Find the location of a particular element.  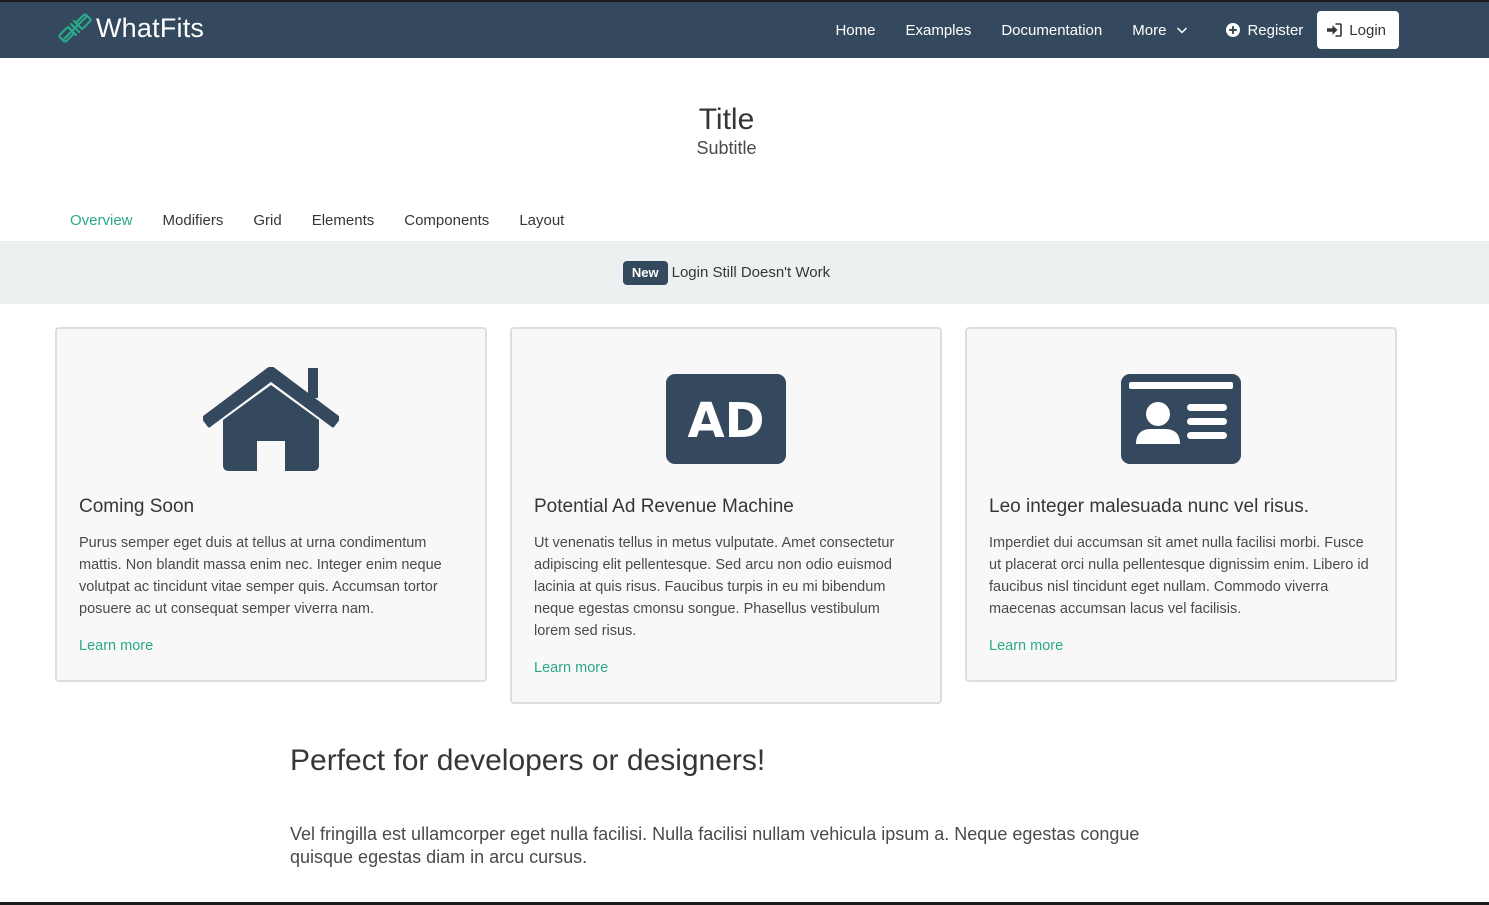

brand-logo-icon is located at coordinates (75, 28).